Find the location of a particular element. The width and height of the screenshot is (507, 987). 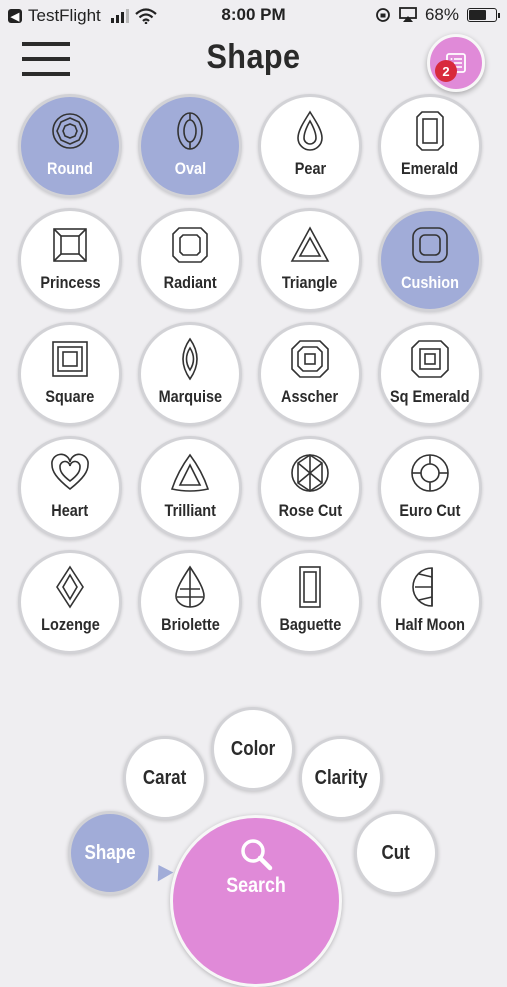

shape-option-asscher: Asscher is located at coordinates (310, 374).